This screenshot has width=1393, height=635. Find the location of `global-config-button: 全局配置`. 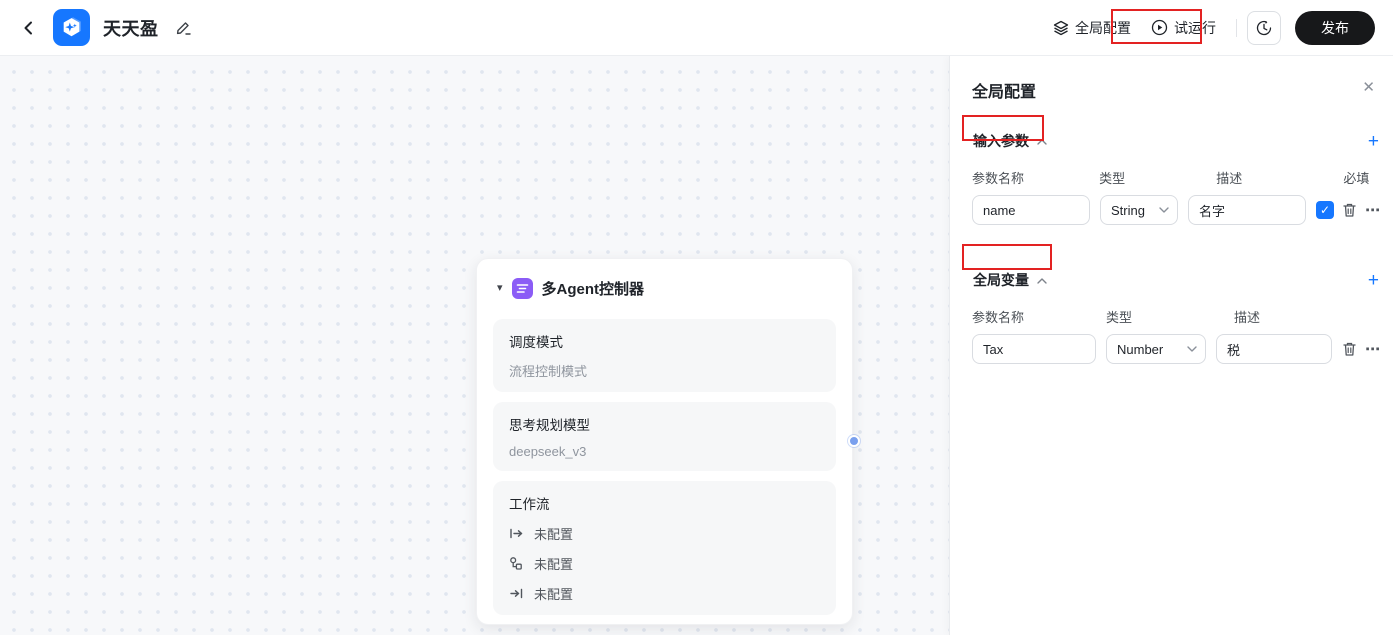

global-config-button: 全局配置 is located at coordinates (1092, 28).